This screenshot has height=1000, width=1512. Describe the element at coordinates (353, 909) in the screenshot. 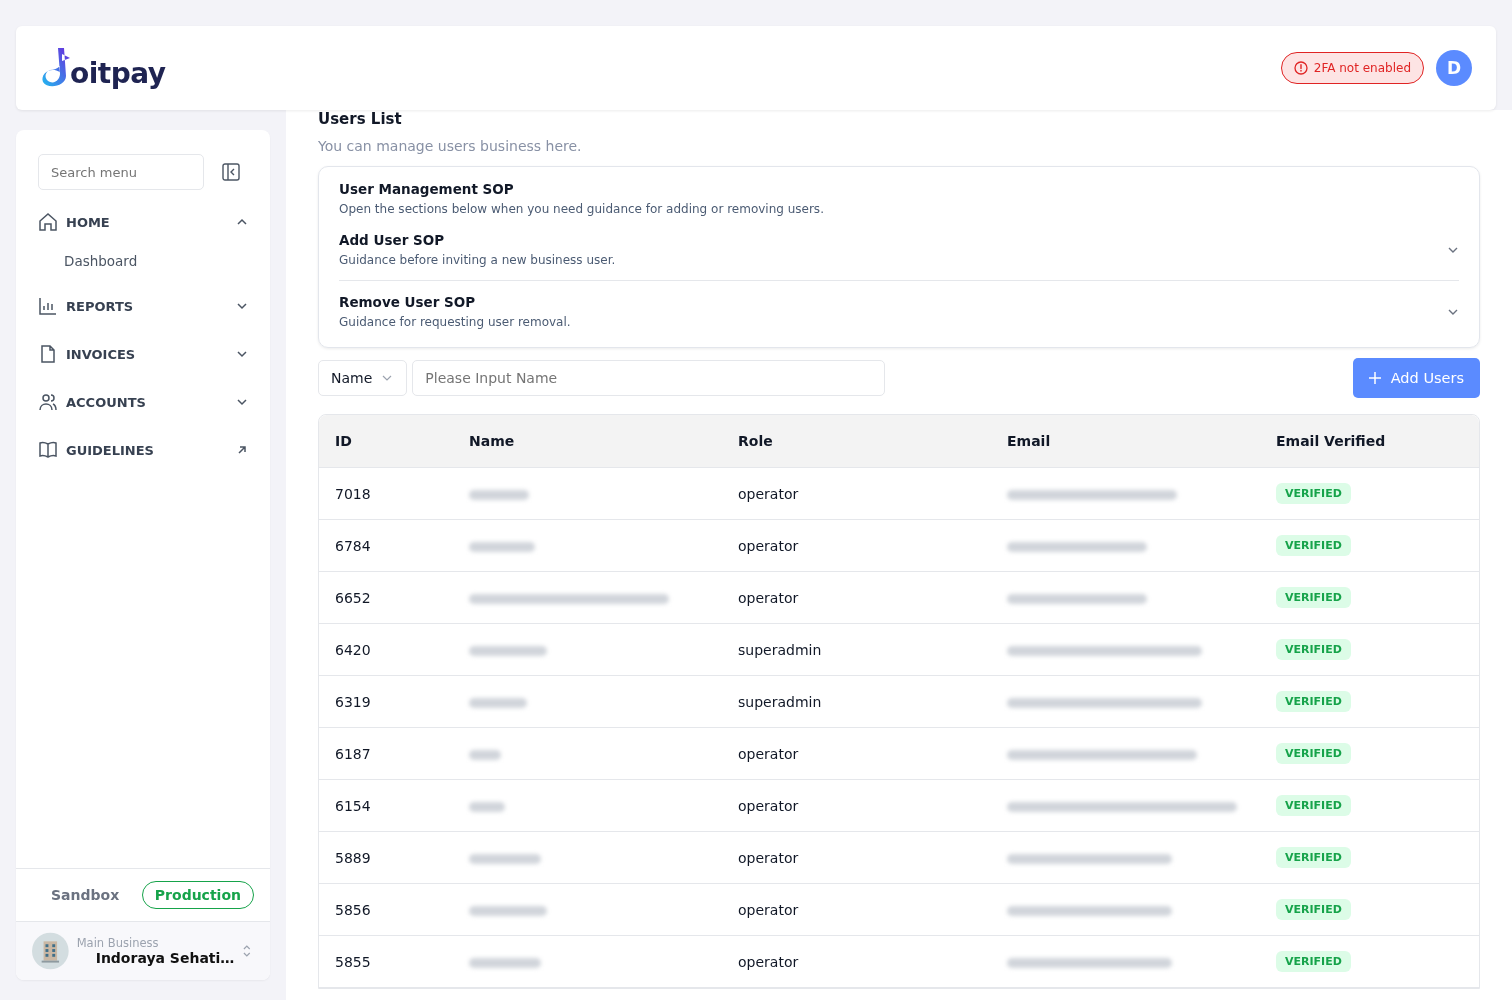

I see `table-cell-text: 5856` at that location.